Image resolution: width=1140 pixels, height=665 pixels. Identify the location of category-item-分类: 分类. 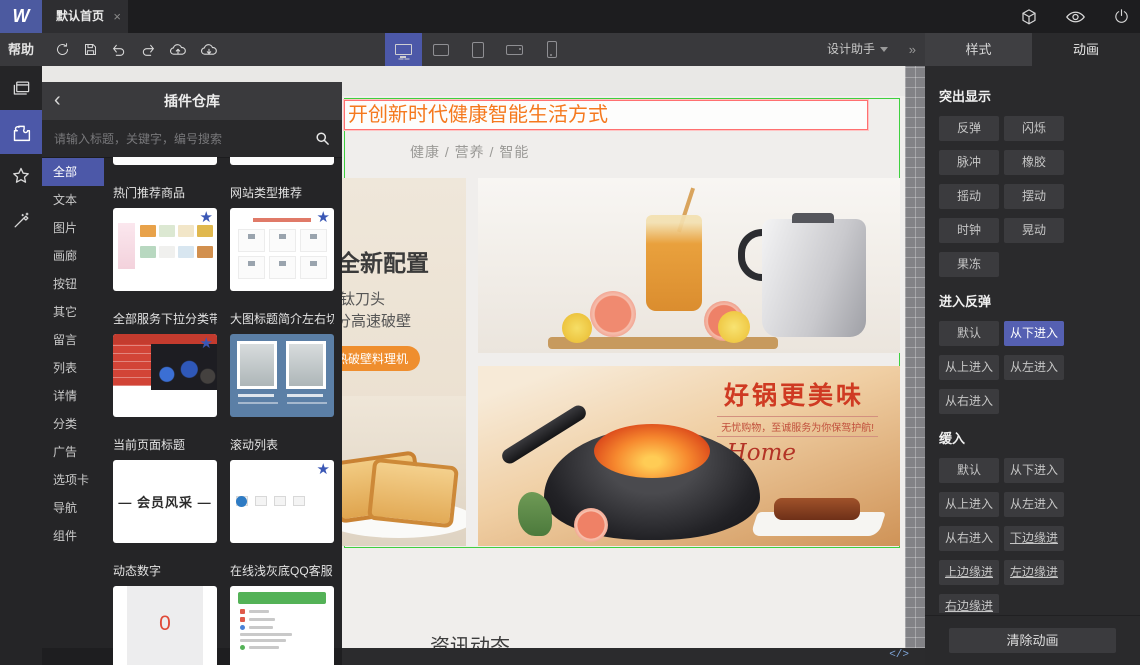
(73, 424).